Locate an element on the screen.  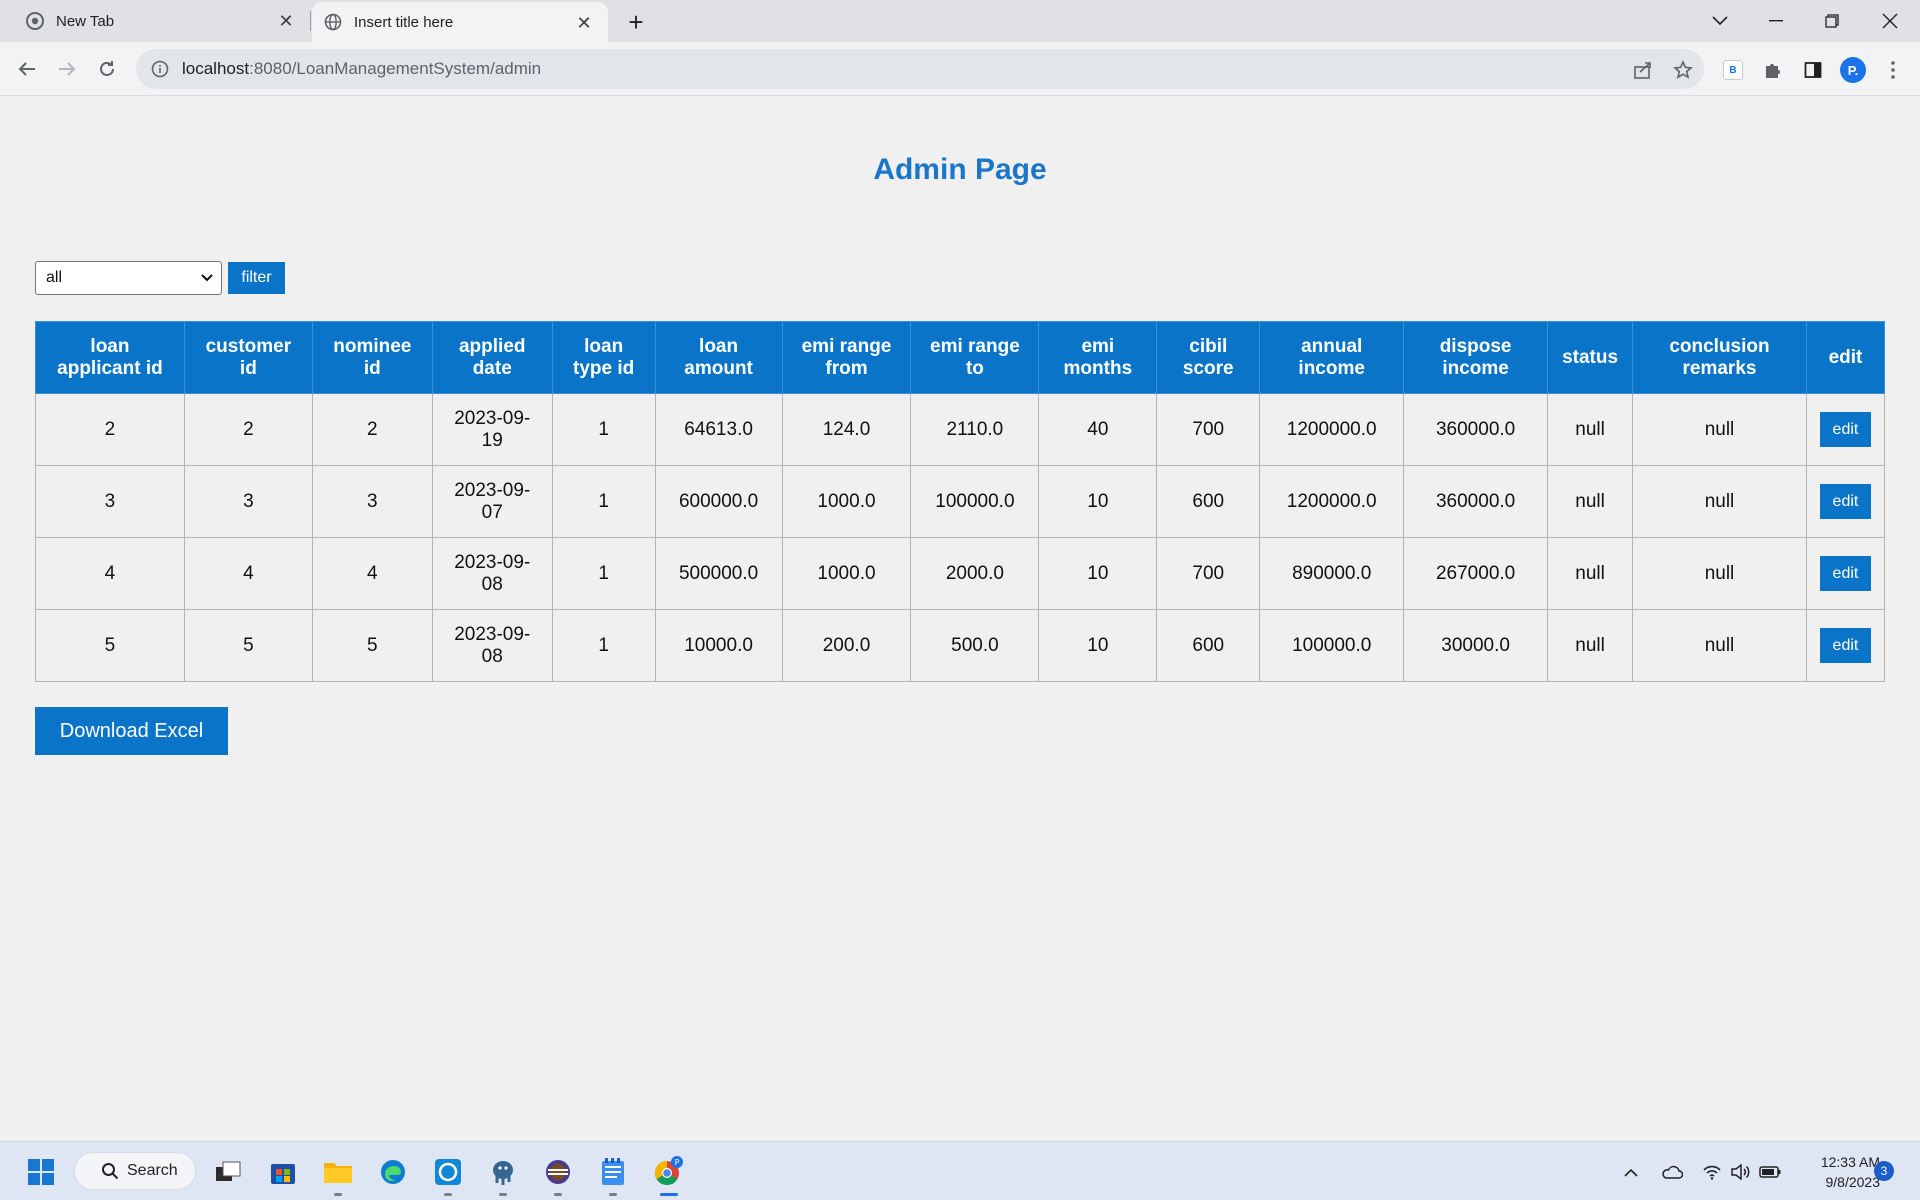
cell-value: 500000.0 is located at coordinates (718, 573).